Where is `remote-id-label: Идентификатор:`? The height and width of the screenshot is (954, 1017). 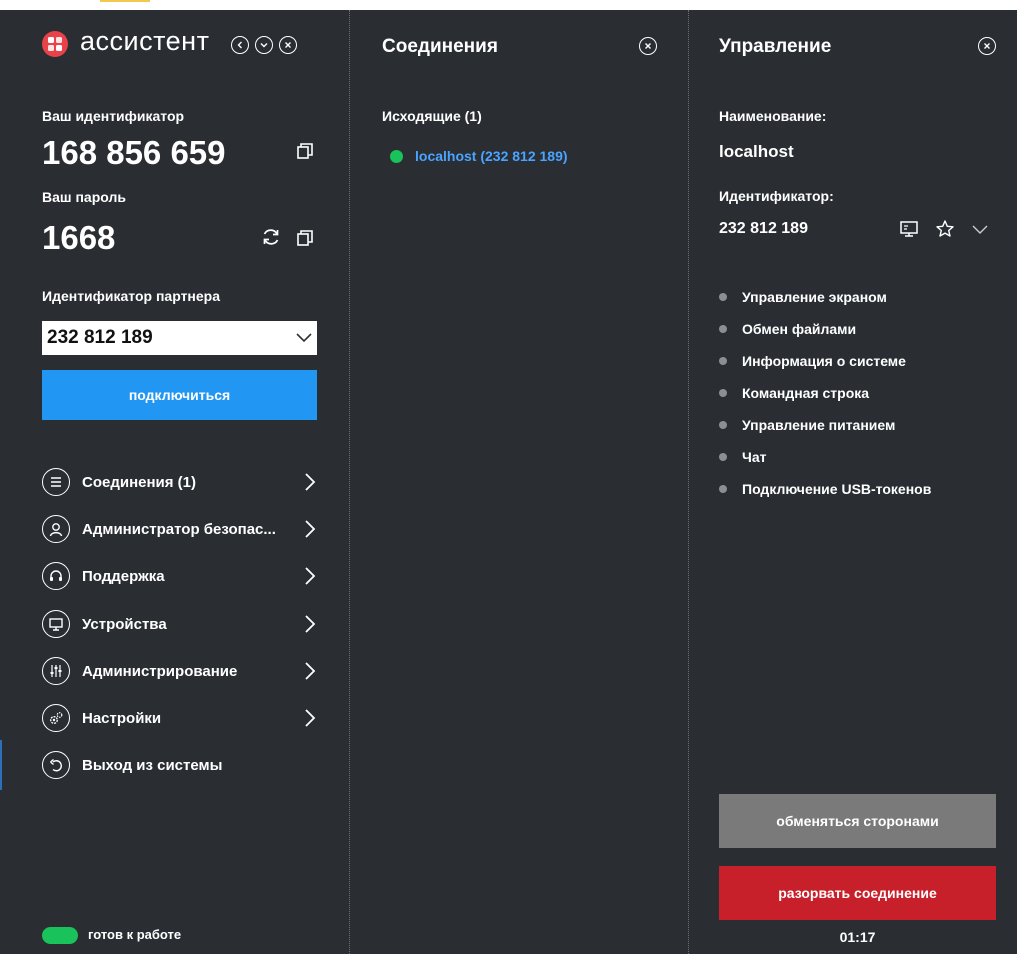 remote-id-label: Идентификатор: is located at coordinates (776, 196).